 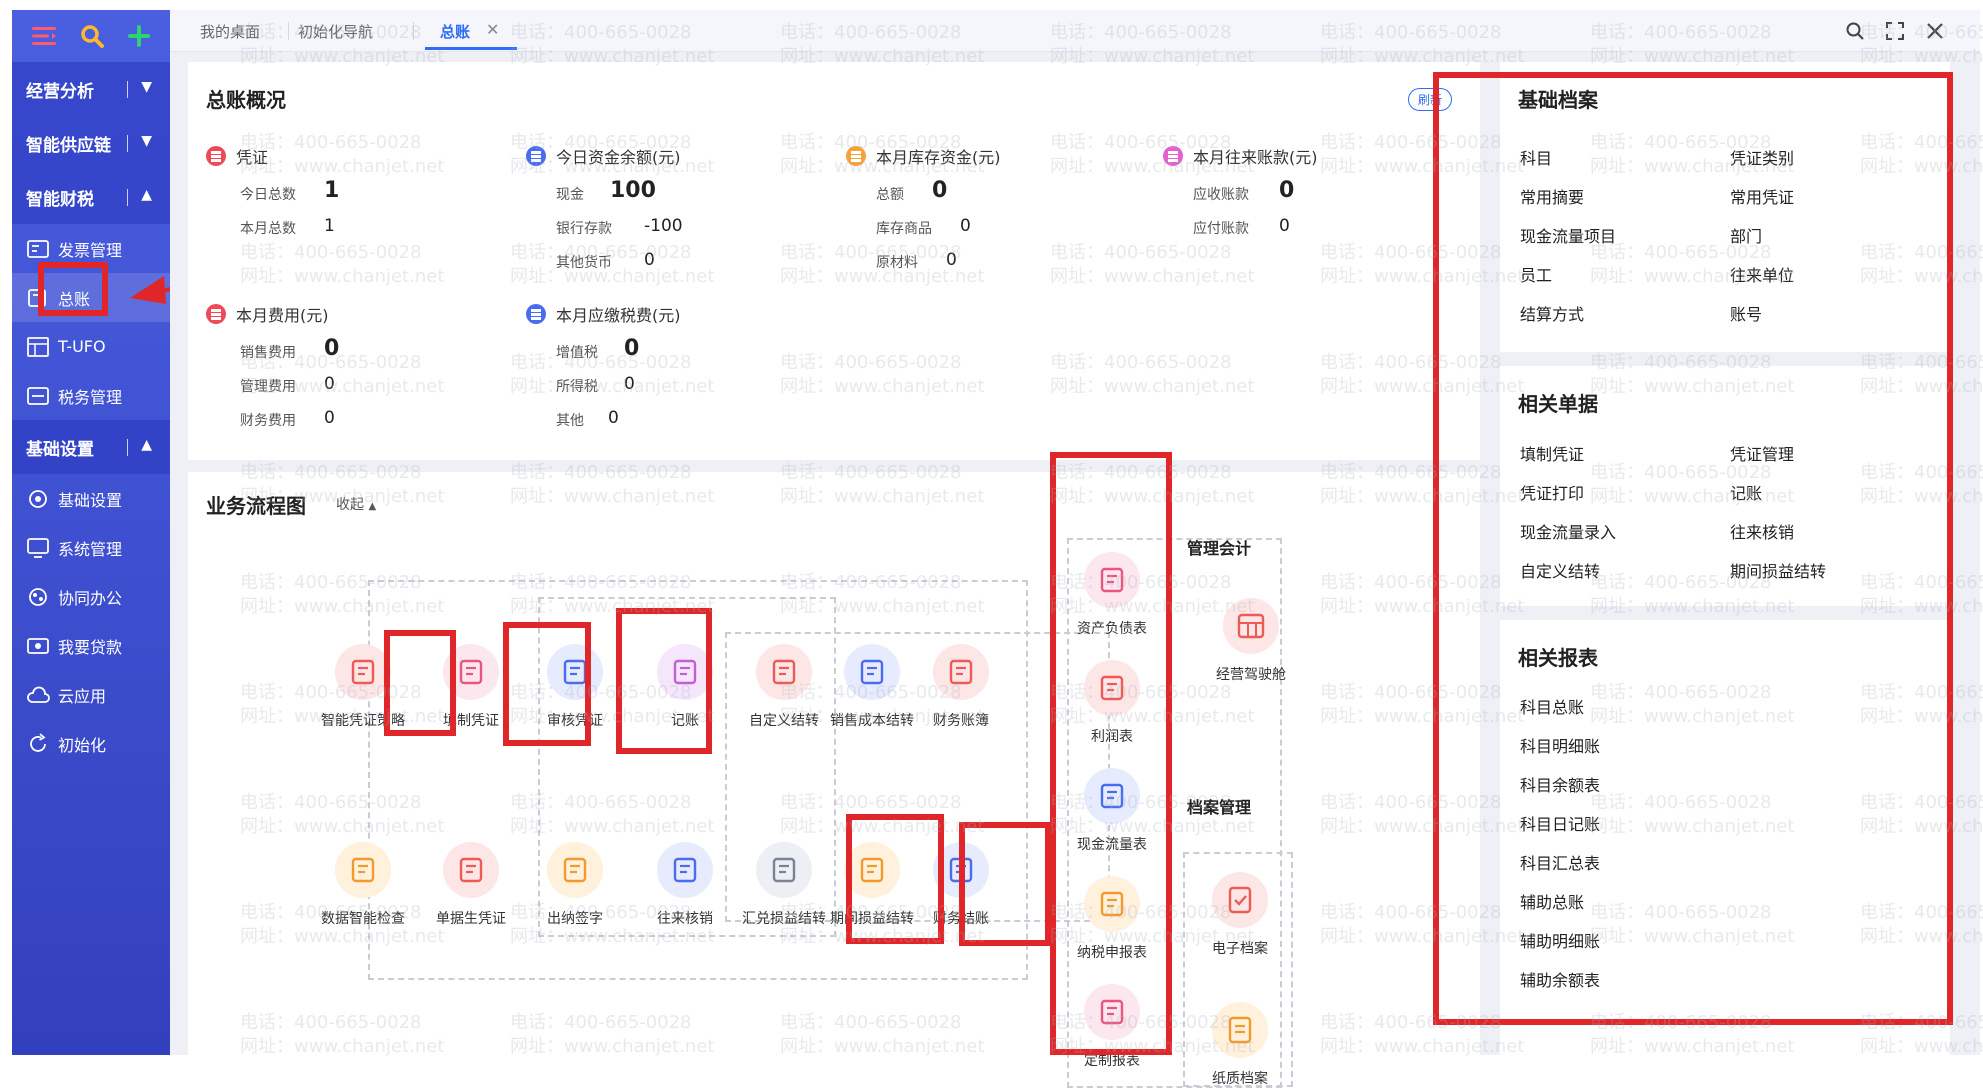 I want to click on stat-row: 应收账款 0, so click(x=1303, y=194).